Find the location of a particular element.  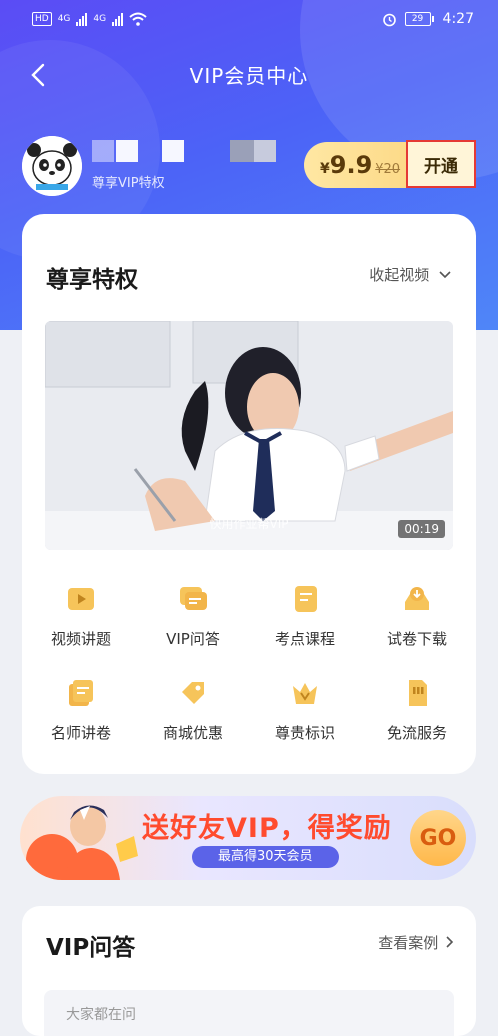

chevron-right-icon is located at coordinates (450, 942).